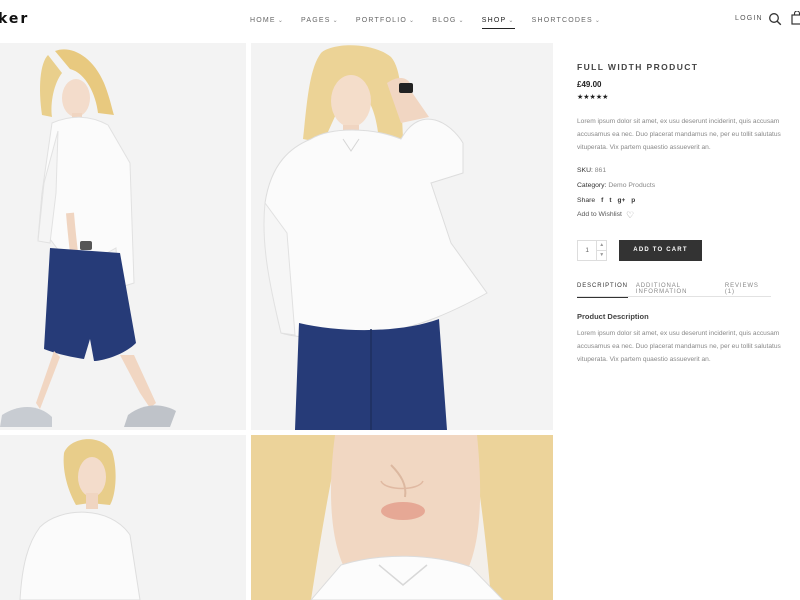 The width and height of the screenshot is (800, 600). What do you see at coordinates (381, 20) in the screenshot?
I see `nav-label: PORTFOLIO` at bounding box center [381, 20].